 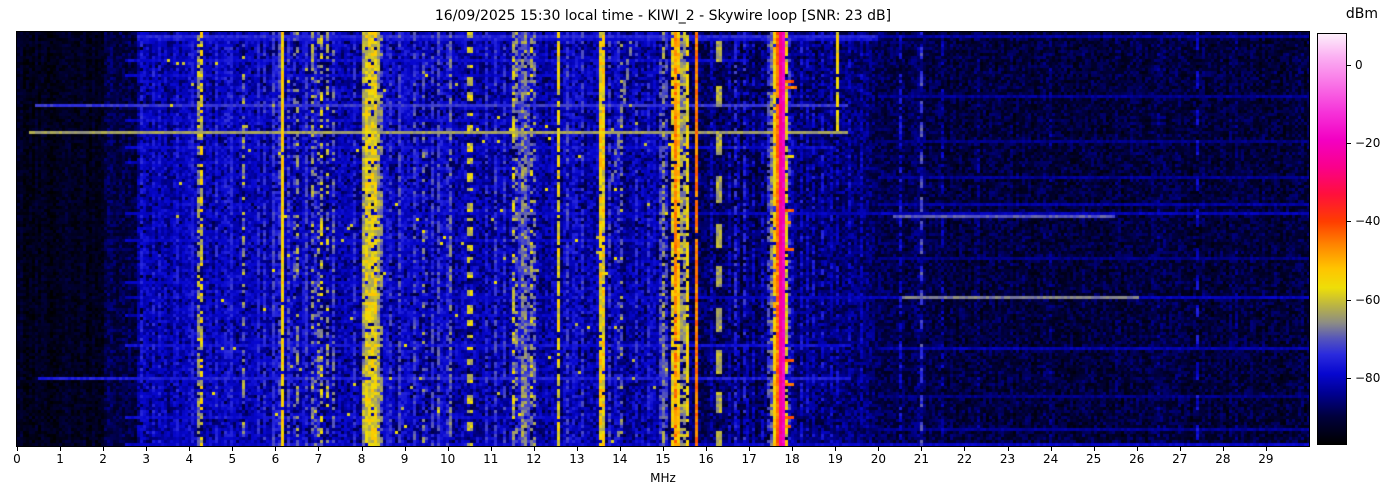 I want to click on colorbar-tick-label: −80, so click(x=1368, y=377).